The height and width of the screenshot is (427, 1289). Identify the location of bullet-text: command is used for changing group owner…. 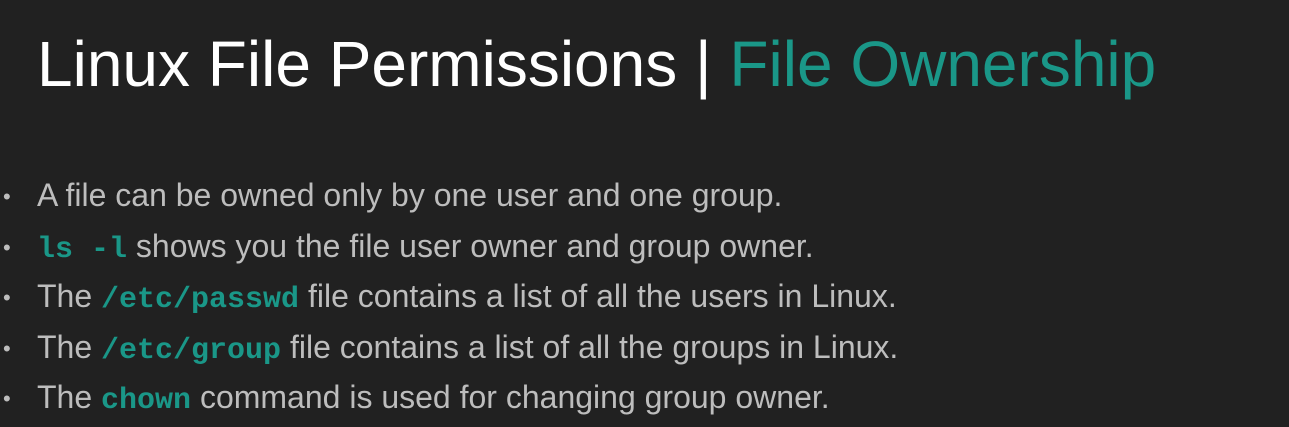
(510, 397).